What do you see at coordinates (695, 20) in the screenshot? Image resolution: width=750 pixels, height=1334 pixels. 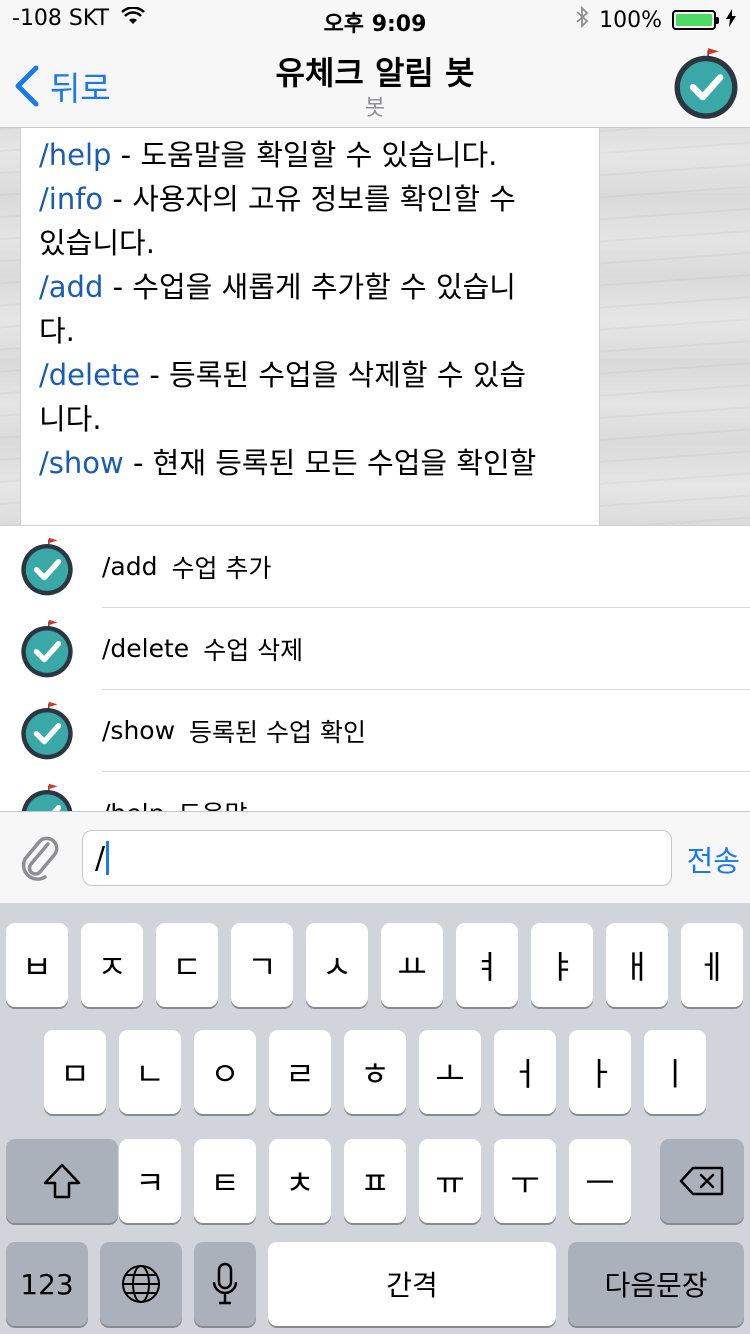 I see `battery-icon` at bounding box center [695, 20].